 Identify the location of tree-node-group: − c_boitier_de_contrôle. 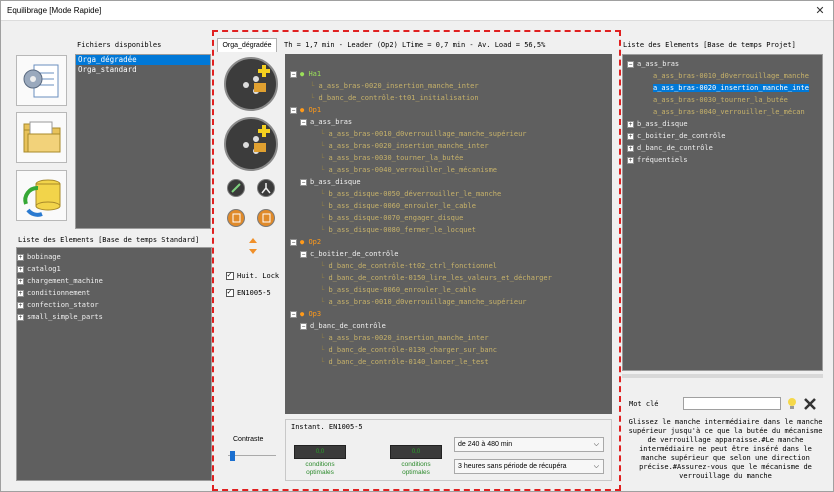
(451, 254).